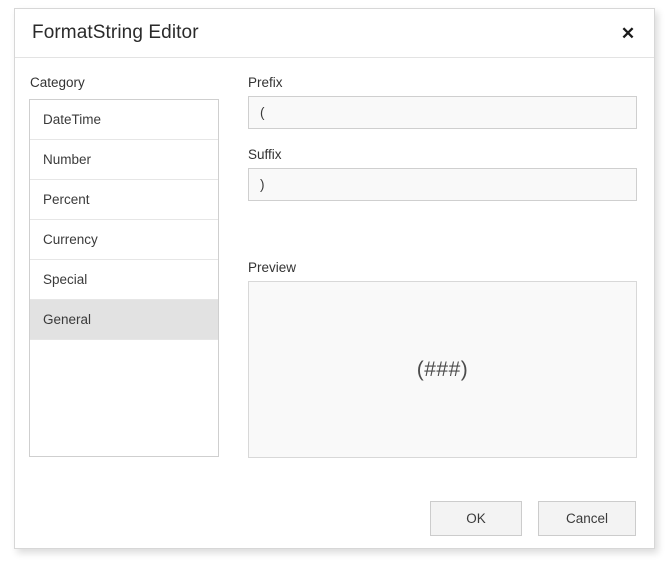 This screenshot has height=577, width=670. Describe the element at coordinates (334, 525) in the screenshot. I see `dialog-footer: OK Cancel` at that location.